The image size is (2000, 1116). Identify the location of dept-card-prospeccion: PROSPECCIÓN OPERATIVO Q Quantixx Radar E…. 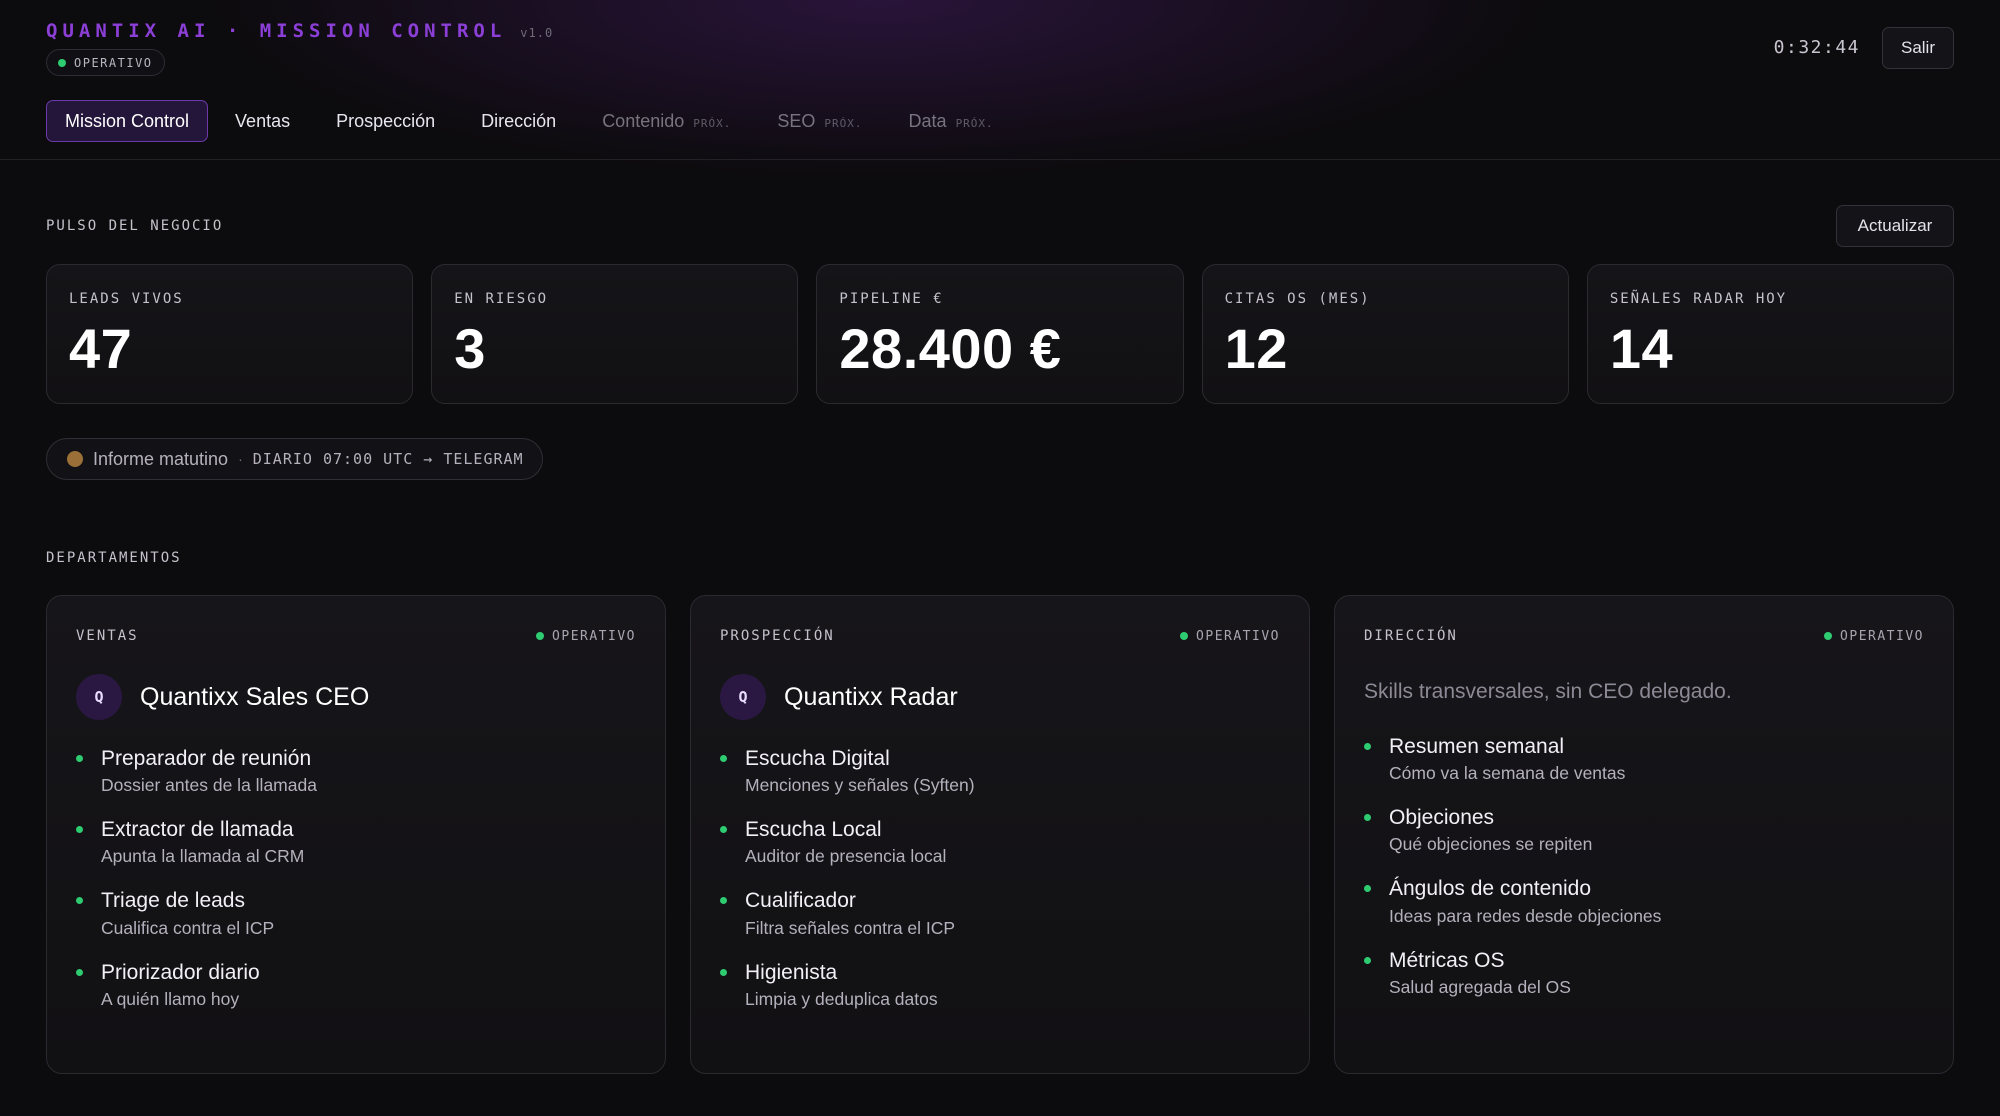
(1000, 834).